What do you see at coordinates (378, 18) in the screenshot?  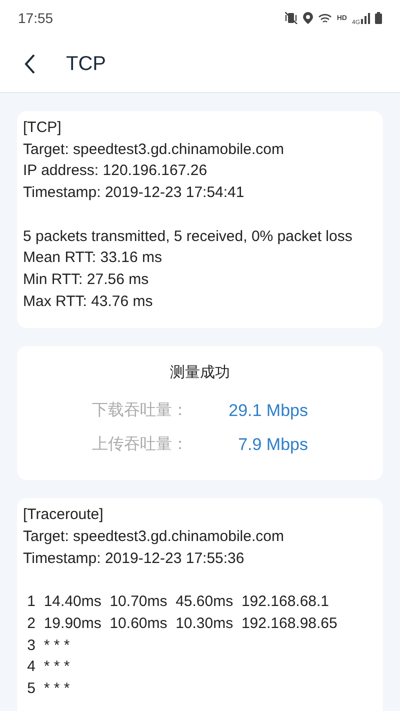 I see `battery-icon` at bounding box center [378, 18].